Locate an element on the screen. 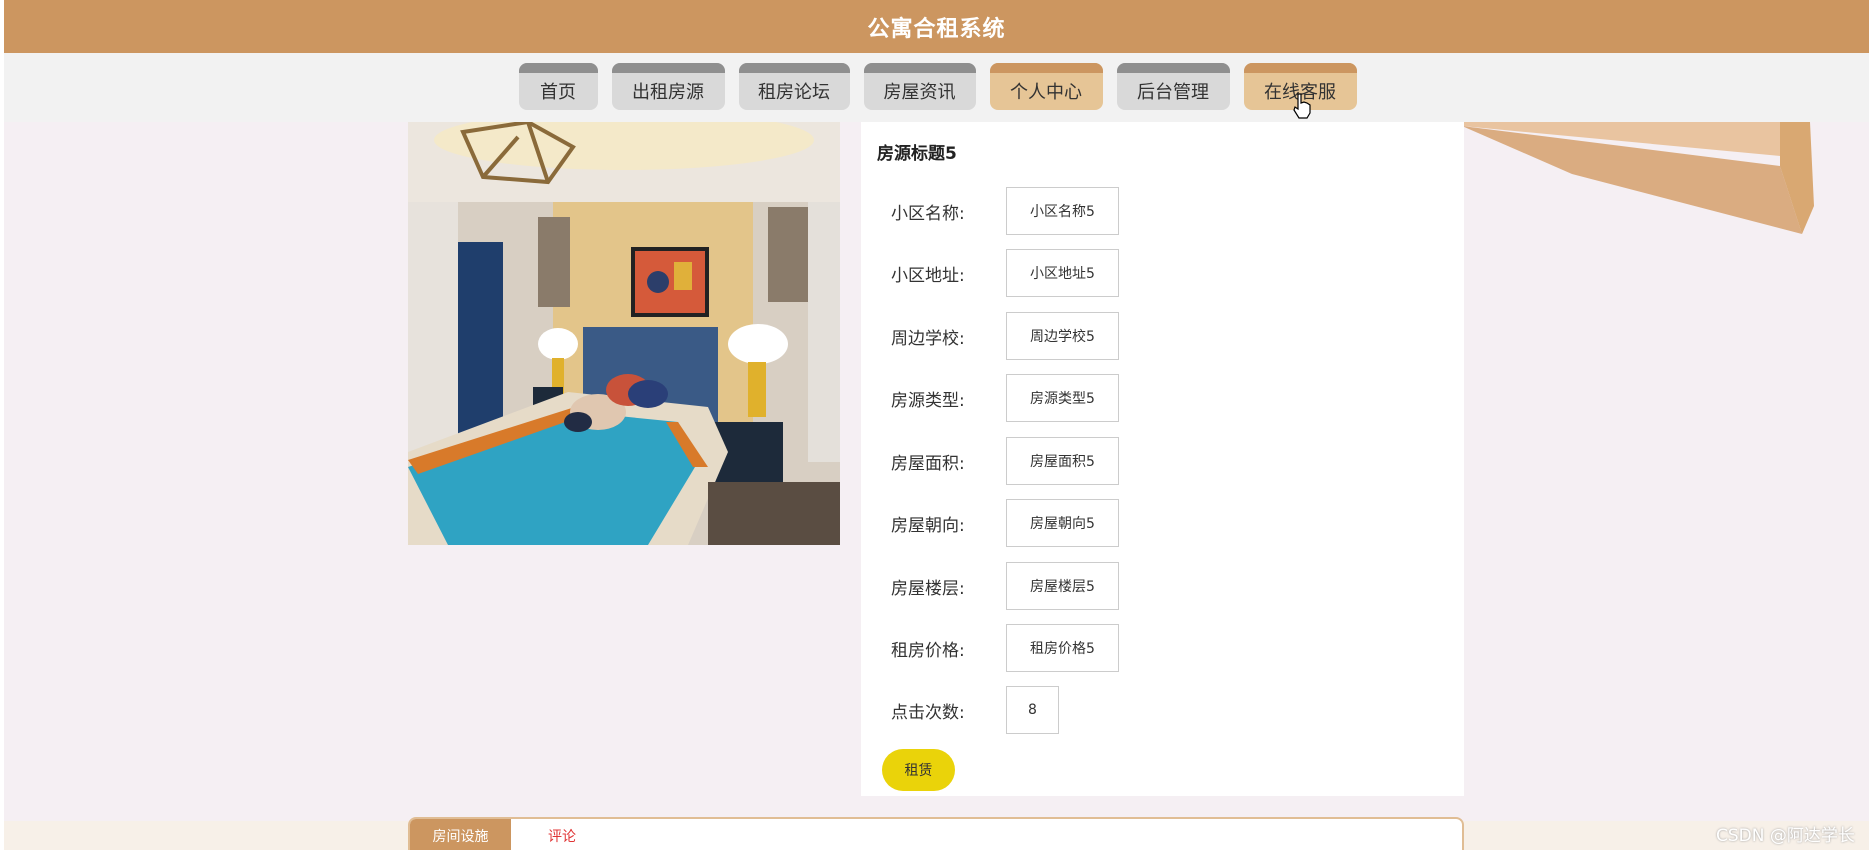 This screenshot has height=850, width=1869. field-label: 租房价格: is located at coordinates (928, 650).